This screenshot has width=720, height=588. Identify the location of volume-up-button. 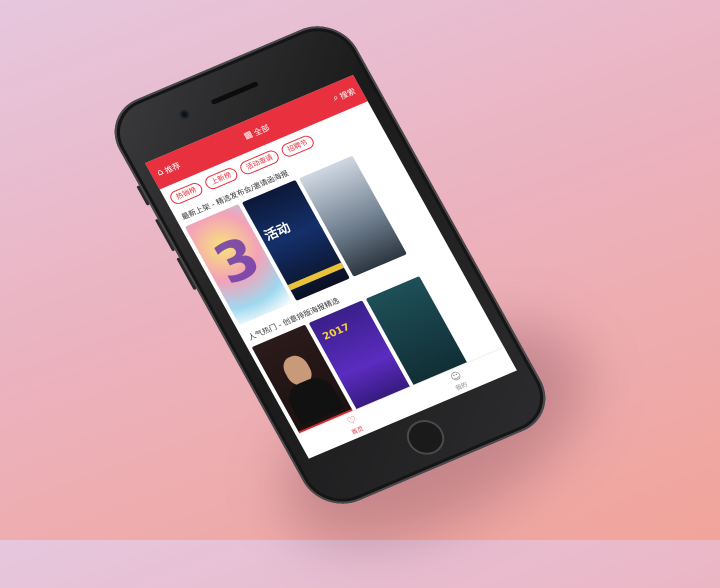
(165, 235).